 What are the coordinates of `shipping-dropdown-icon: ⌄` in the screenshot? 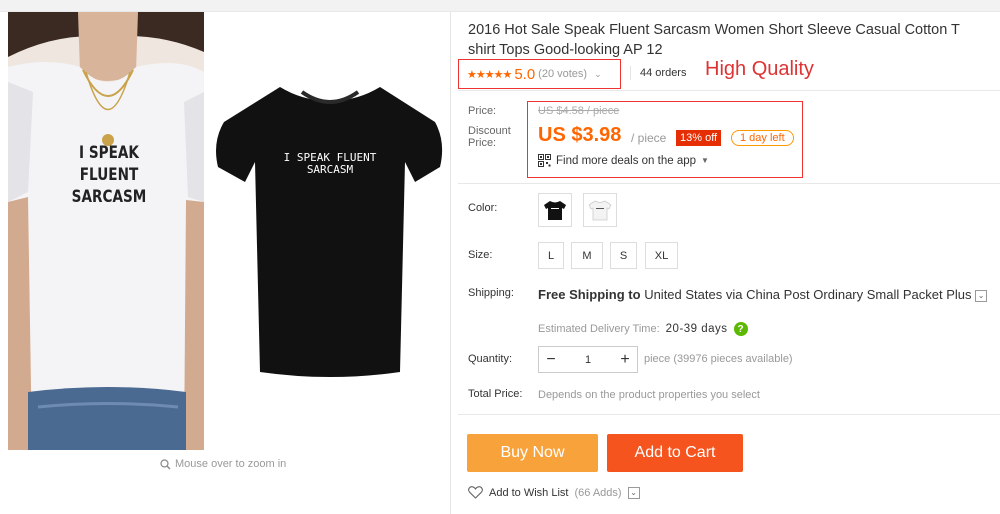 It's located at (981, 295).